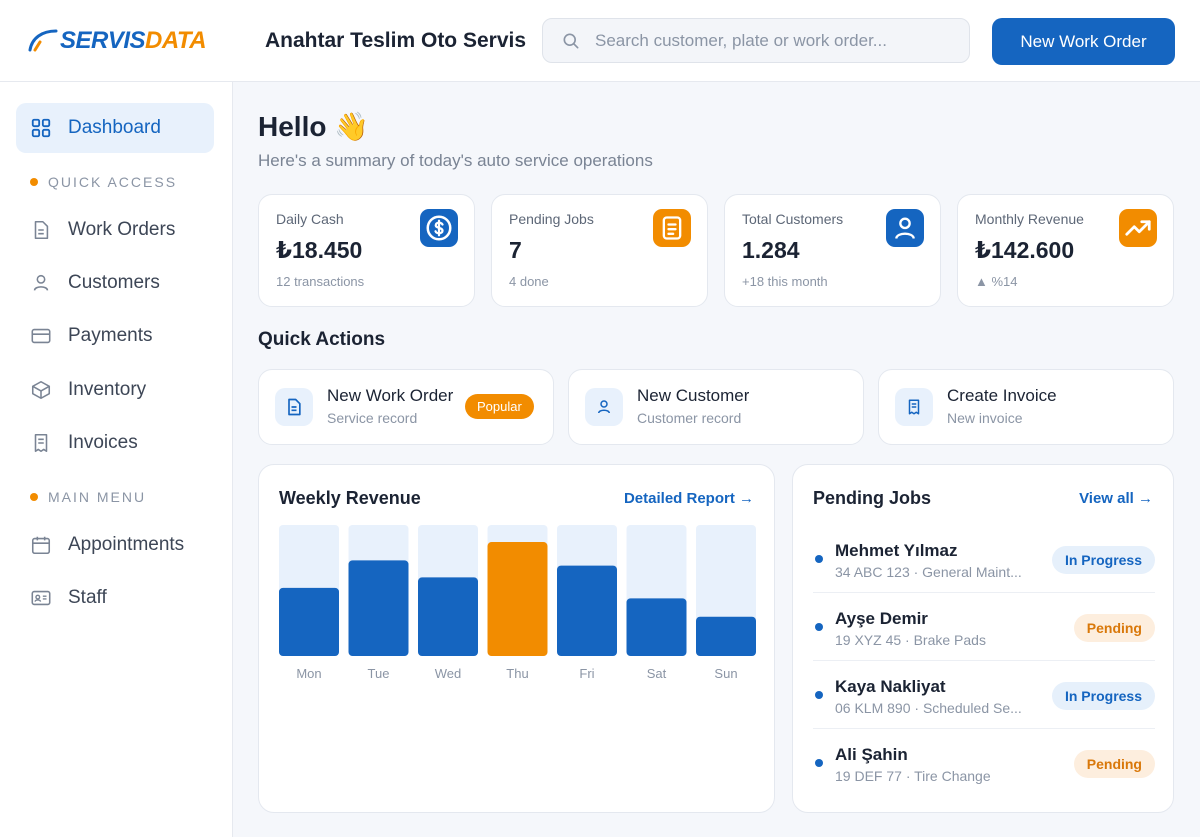 This screenshot has width=1200, height=837. I want to click on pending-jobs-title: Pending Jobs, so click(872, 498).